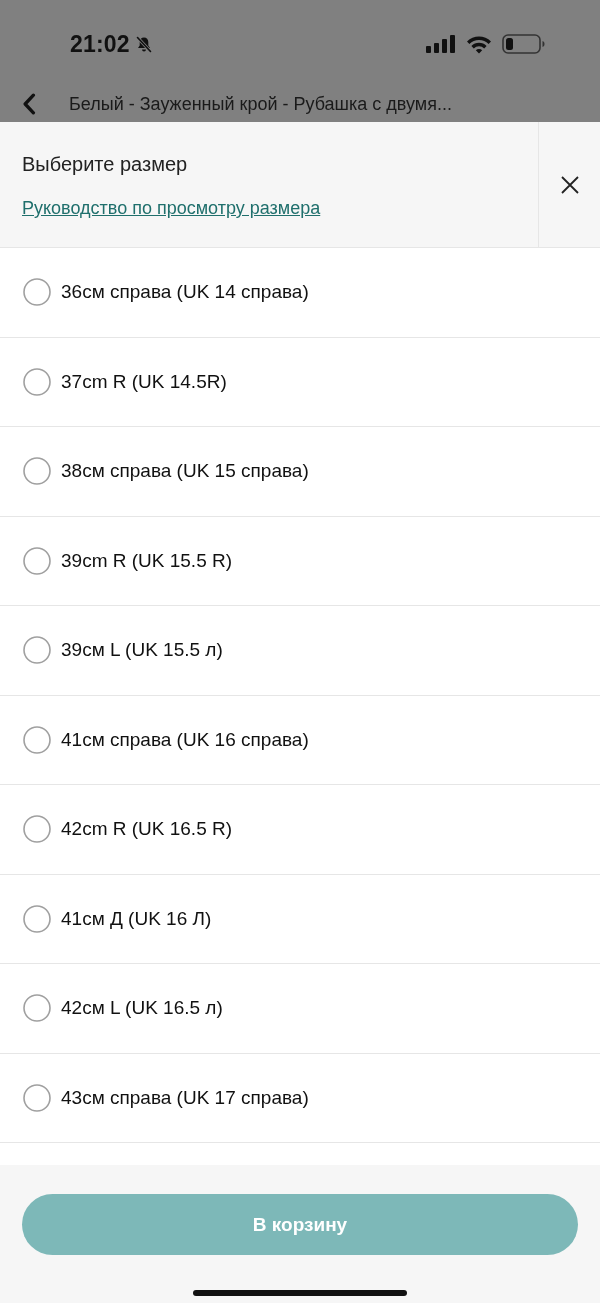 The height and width of the screenshot is (1303, 600). Describe the element at coordinates (300, 561) in the screenshot. I see `size-option: 39cm R (UK 15.5 R)` at that location.